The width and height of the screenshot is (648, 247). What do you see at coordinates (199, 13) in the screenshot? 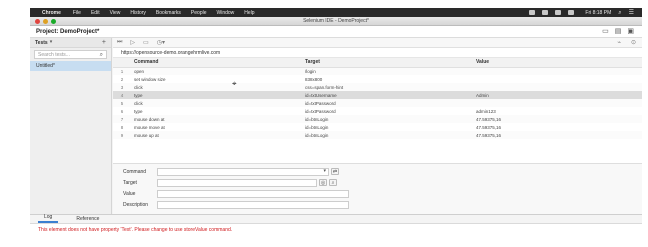
I see `menu-people: People` at bounding box center [199, 13].